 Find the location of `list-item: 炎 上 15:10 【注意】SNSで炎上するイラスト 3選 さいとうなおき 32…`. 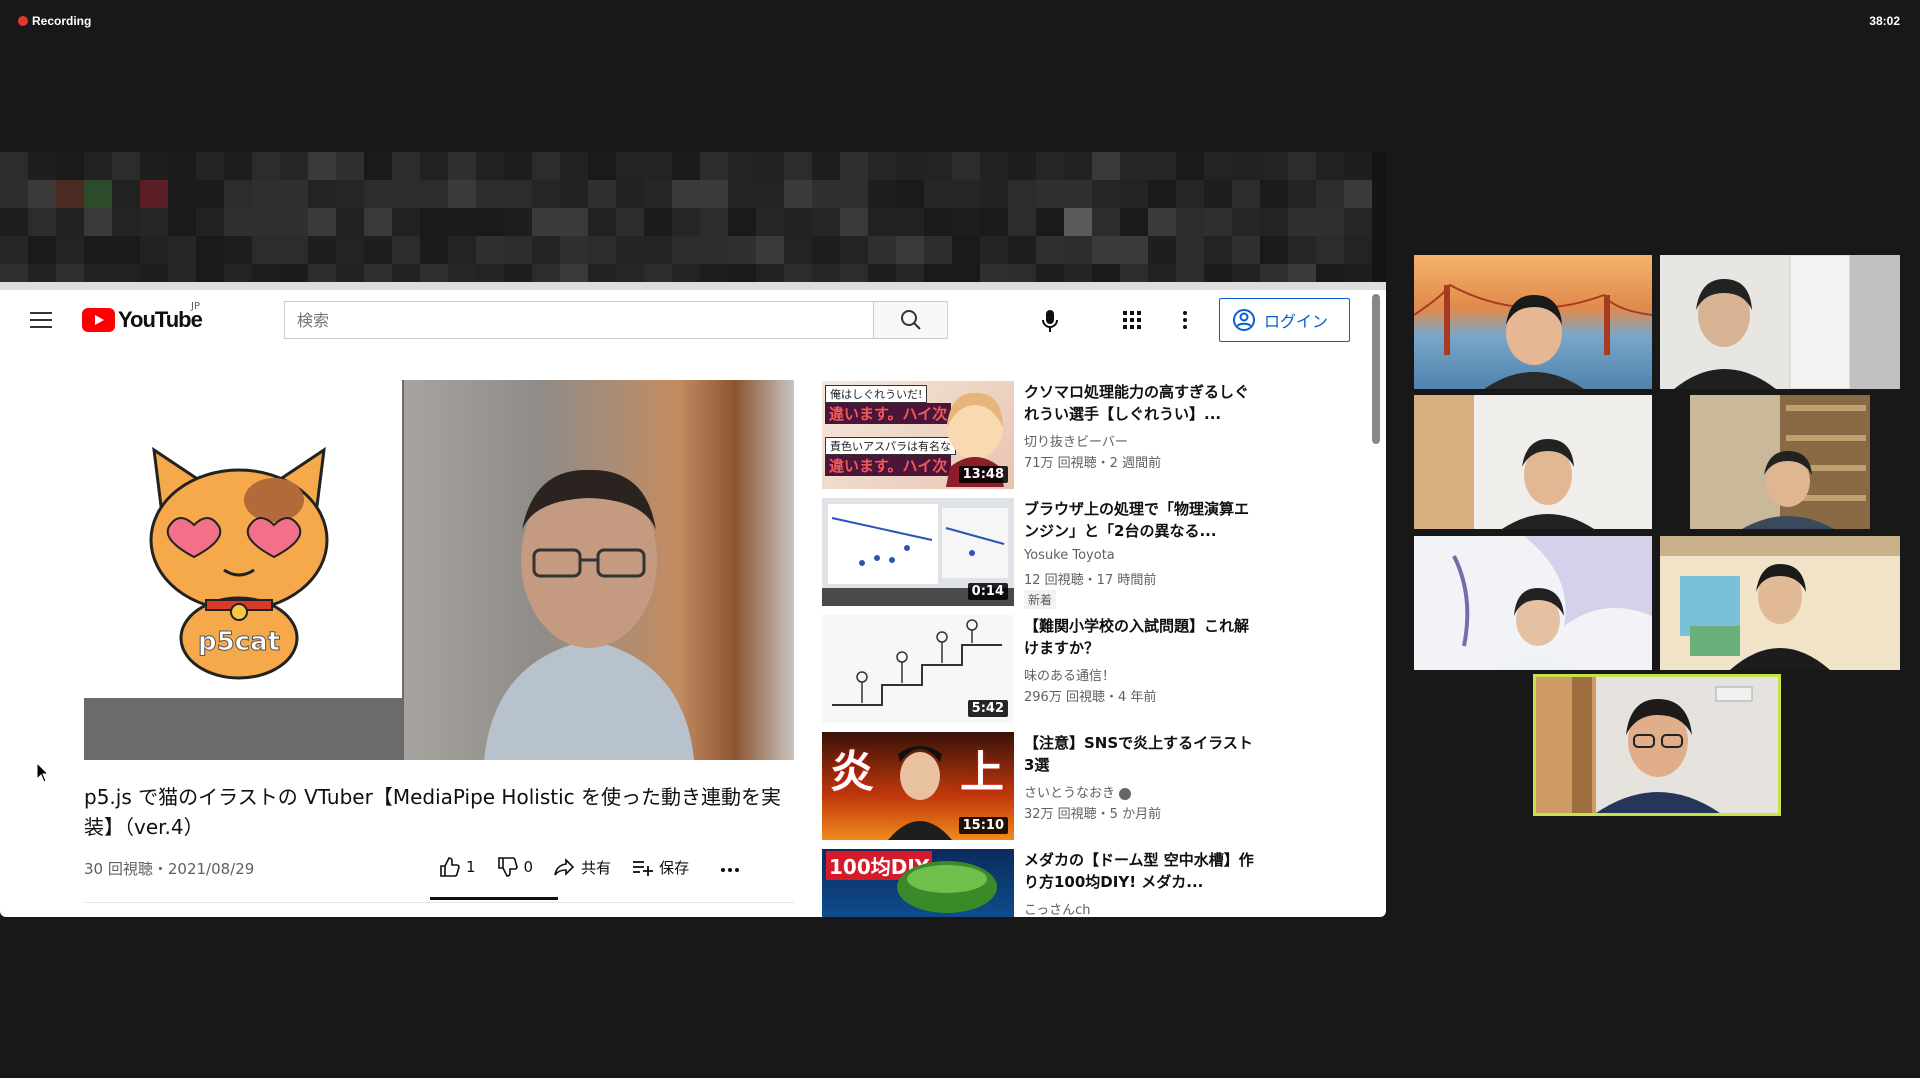

list-item: 炎 上 15:10 【注意】SNSで炎上するイラスト 3選 さいとうなおき 32… is located at coordinates (1038, 790).